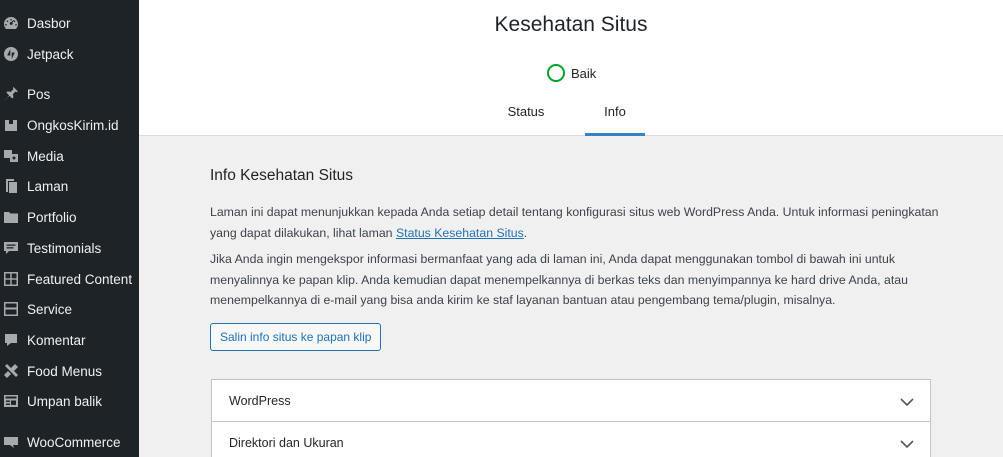  I want to click on rating-label: Baik, so click(584, 73).